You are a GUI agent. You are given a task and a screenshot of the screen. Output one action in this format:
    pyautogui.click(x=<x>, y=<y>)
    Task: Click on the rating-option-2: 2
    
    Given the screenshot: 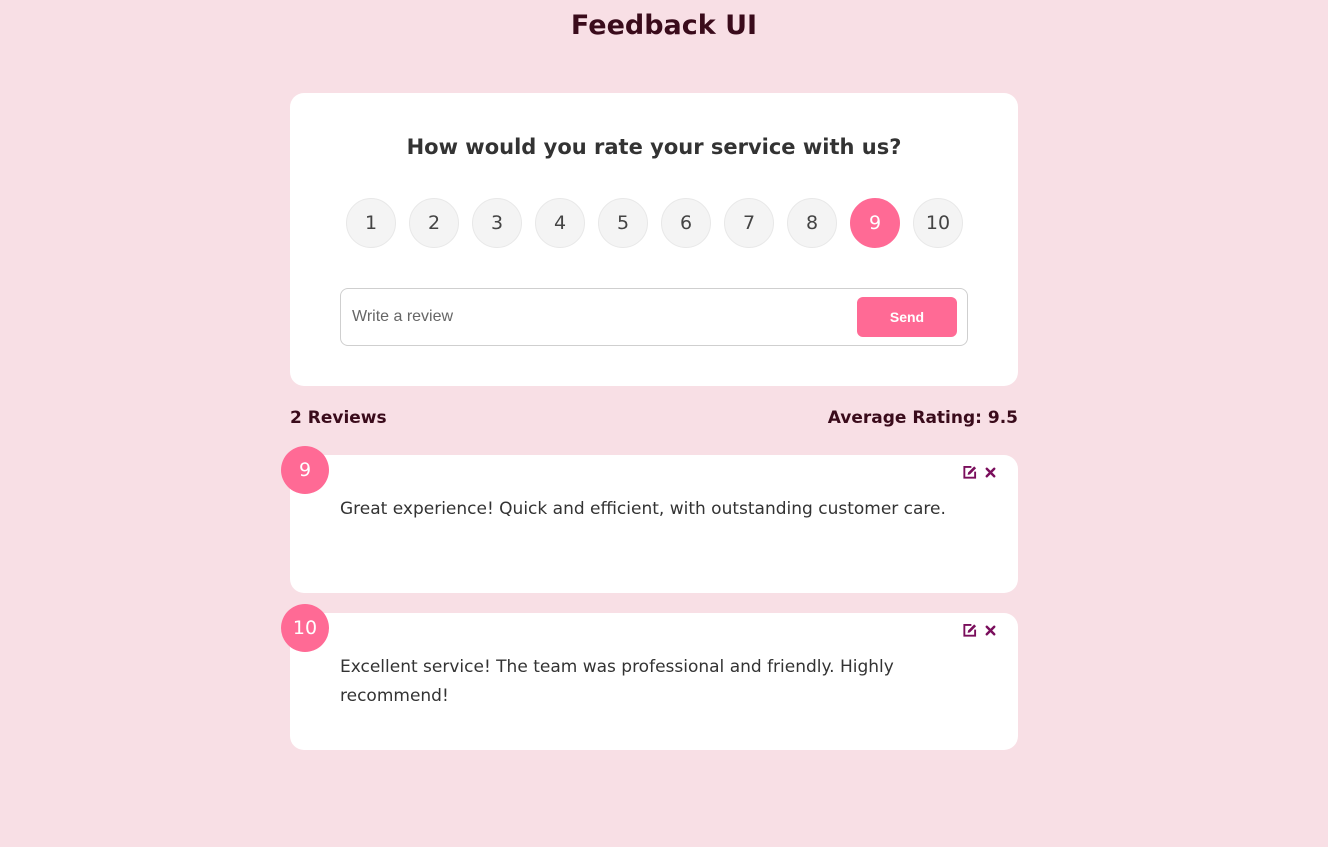 What is the action you would take?
    pyautogui.click(x=434, y=223)
    